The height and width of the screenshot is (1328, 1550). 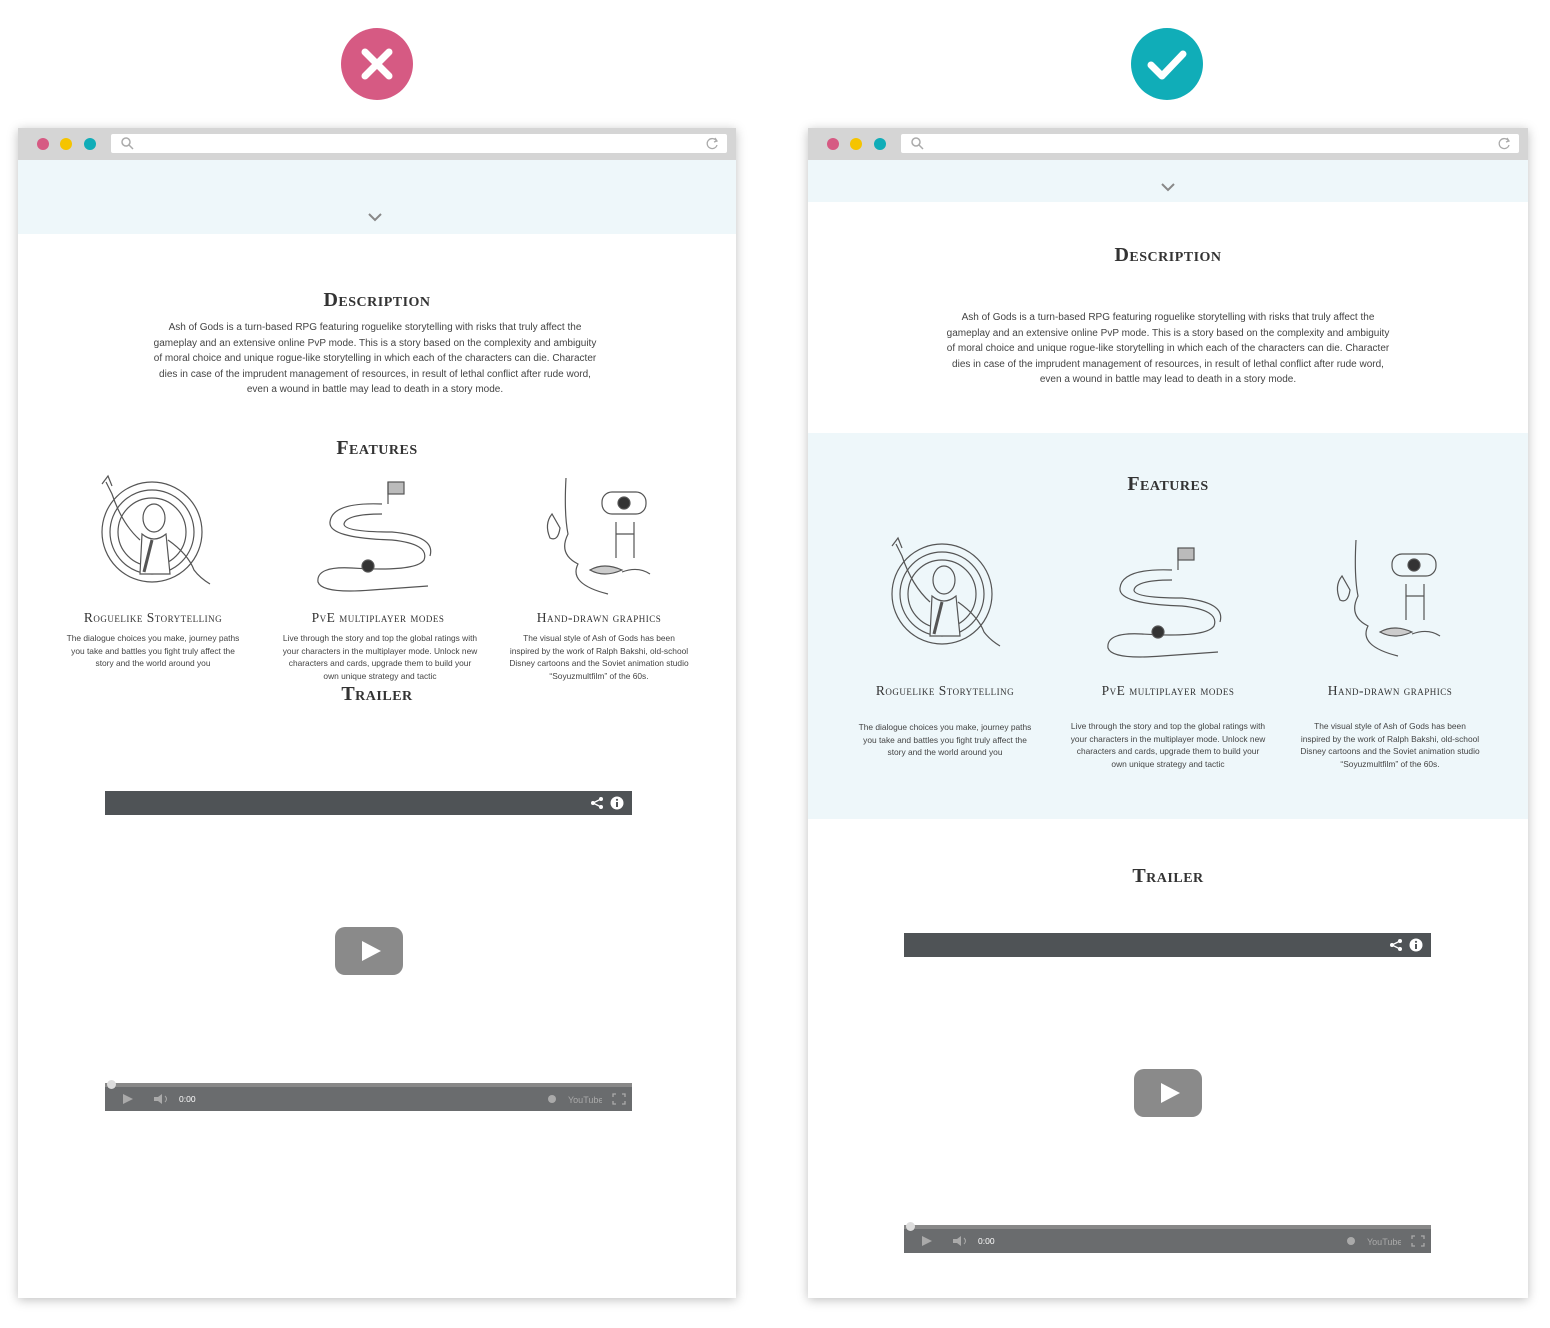 I want to click on wrong-badge, so click(x=377, y=64).